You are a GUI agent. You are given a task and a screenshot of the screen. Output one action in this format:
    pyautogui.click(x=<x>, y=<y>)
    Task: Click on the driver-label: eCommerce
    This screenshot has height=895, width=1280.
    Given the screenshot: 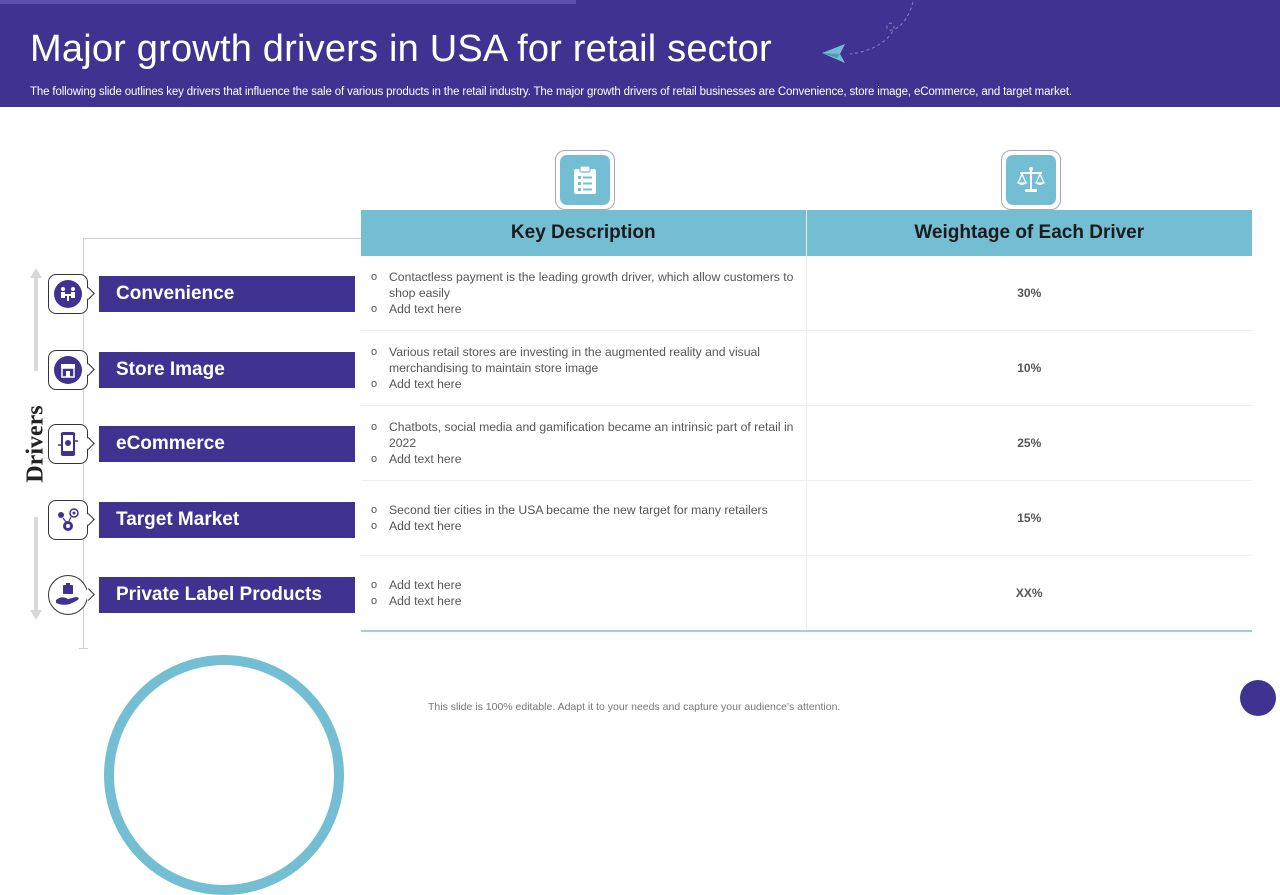 What is the action you would take?
    pyautogui.click(x=227, y=444)
    